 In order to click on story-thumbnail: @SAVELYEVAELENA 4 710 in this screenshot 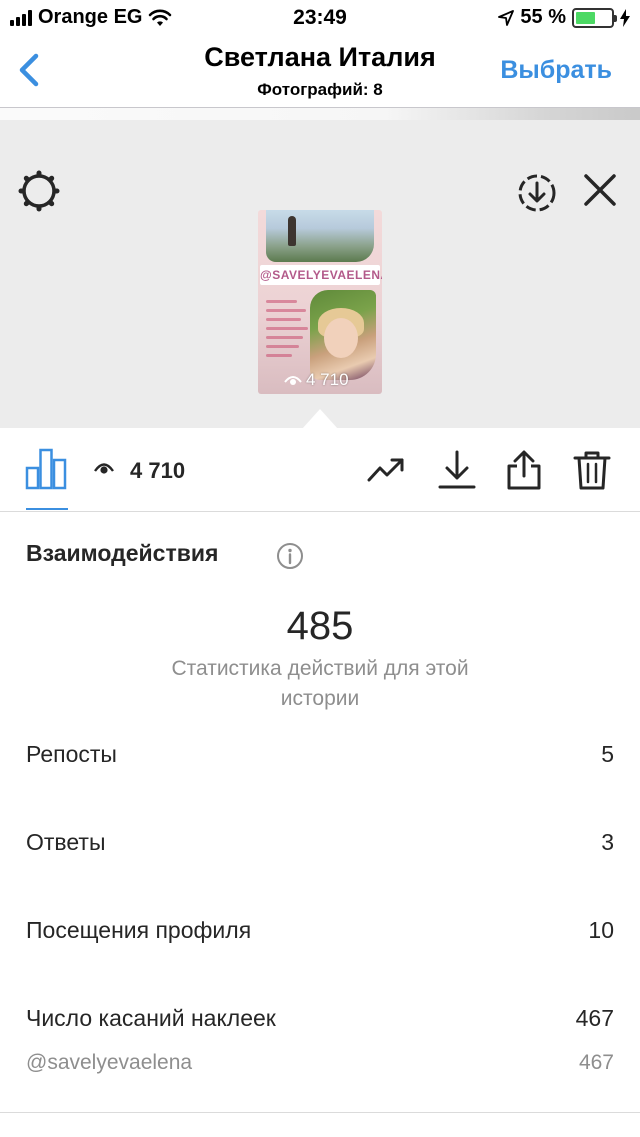, I will do `click(320, 302)`.